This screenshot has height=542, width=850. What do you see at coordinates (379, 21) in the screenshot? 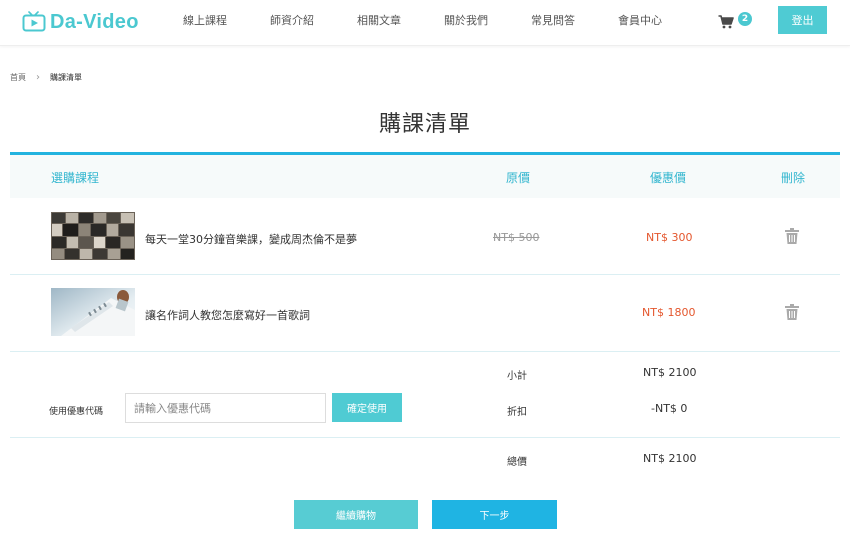
I see `nav-articles: 相關文章` at bounding box center [379, 21].